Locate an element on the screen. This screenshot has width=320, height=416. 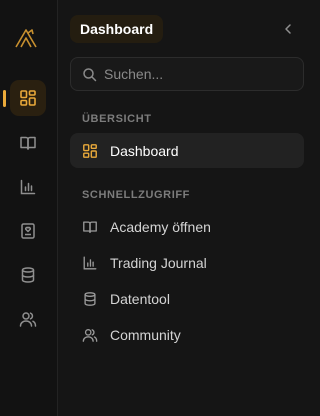
rail-community-button is located at coordinates (28, 319).